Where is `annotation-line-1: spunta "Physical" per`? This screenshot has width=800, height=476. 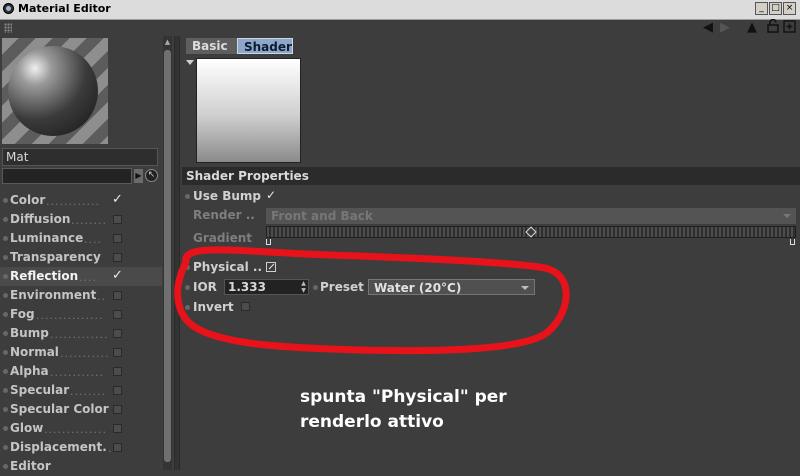 annotation-line-1: spunta "Physical" per is located at coordinates (403, 397).